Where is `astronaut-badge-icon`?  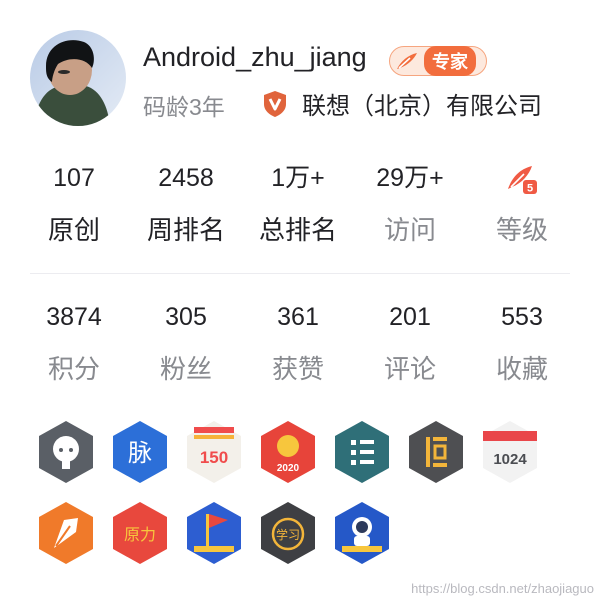
astronaut-badge-icon is located at coordinates (362, 533).